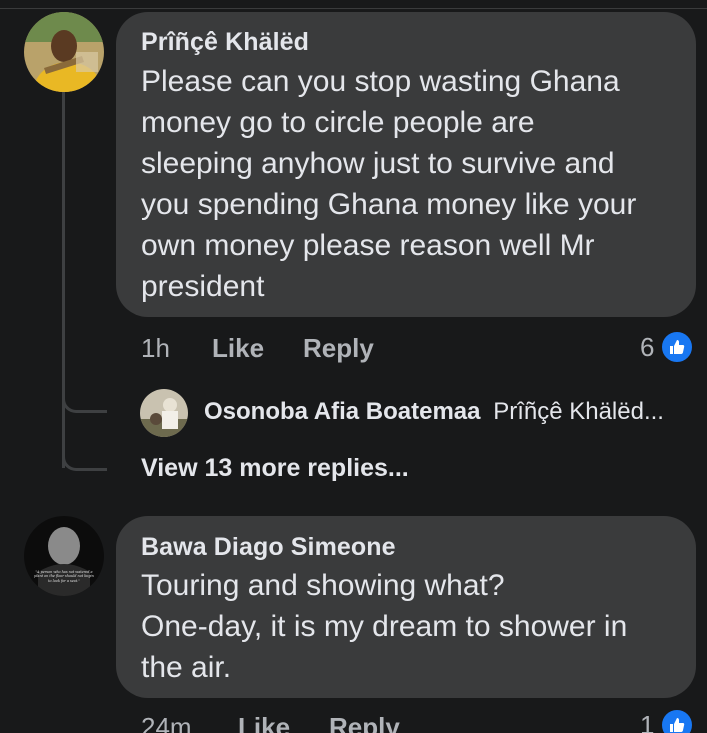  Describe the element at coordinates (268, 547) in the screenshot. I see `comment-author: Bawa Diago Simeone` at that location.